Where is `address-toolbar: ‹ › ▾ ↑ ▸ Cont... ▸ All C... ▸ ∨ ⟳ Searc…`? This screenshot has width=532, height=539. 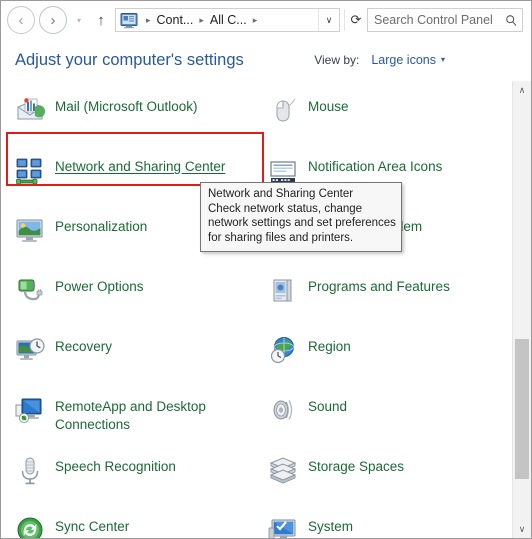 address-toolbar: ‹ › ▾ ↑ ▸ Cont... ▸ All C... ▸ ∨ ⟳ Searc… is located at coordinates (266, 20).